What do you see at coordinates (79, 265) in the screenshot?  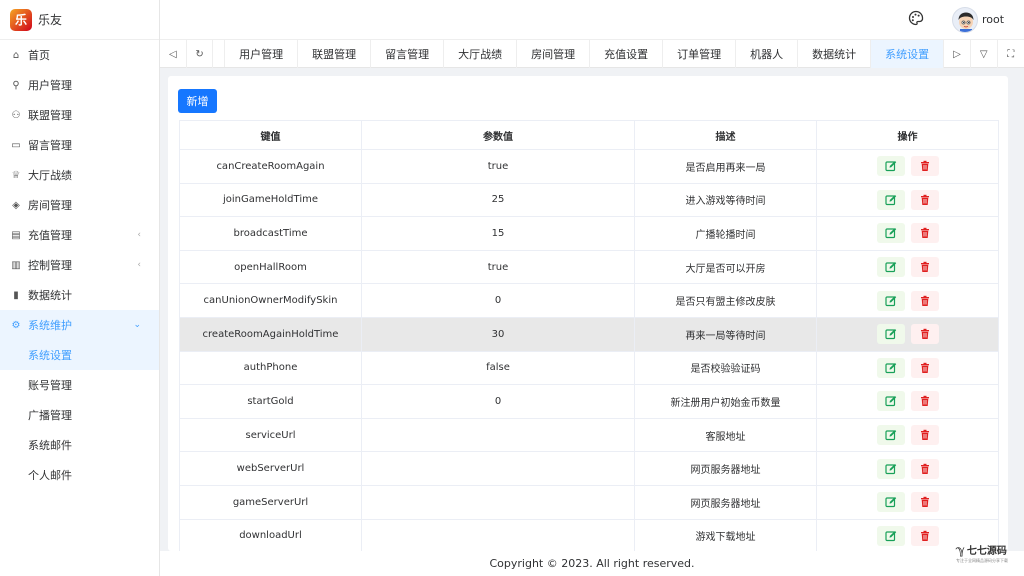 I see `sidebar-item-control: ▥ 控制管理 ‹` at bounding box center [79, 265].